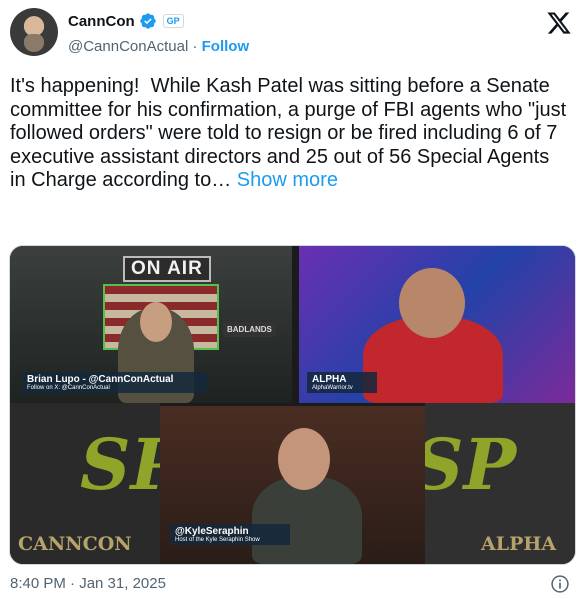  I want to click on lower-third-name: Brian Lupo - @CannConActual, so click(100, 379).